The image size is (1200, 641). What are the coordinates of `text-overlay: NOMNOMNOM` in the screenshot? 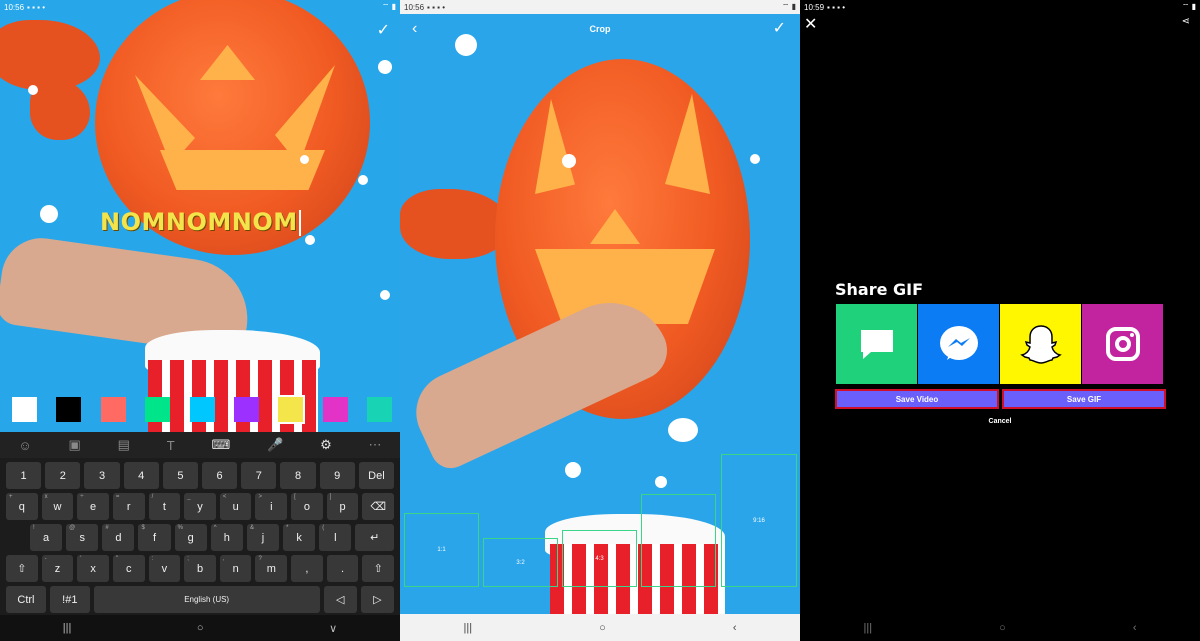 It's located at (200, 222).